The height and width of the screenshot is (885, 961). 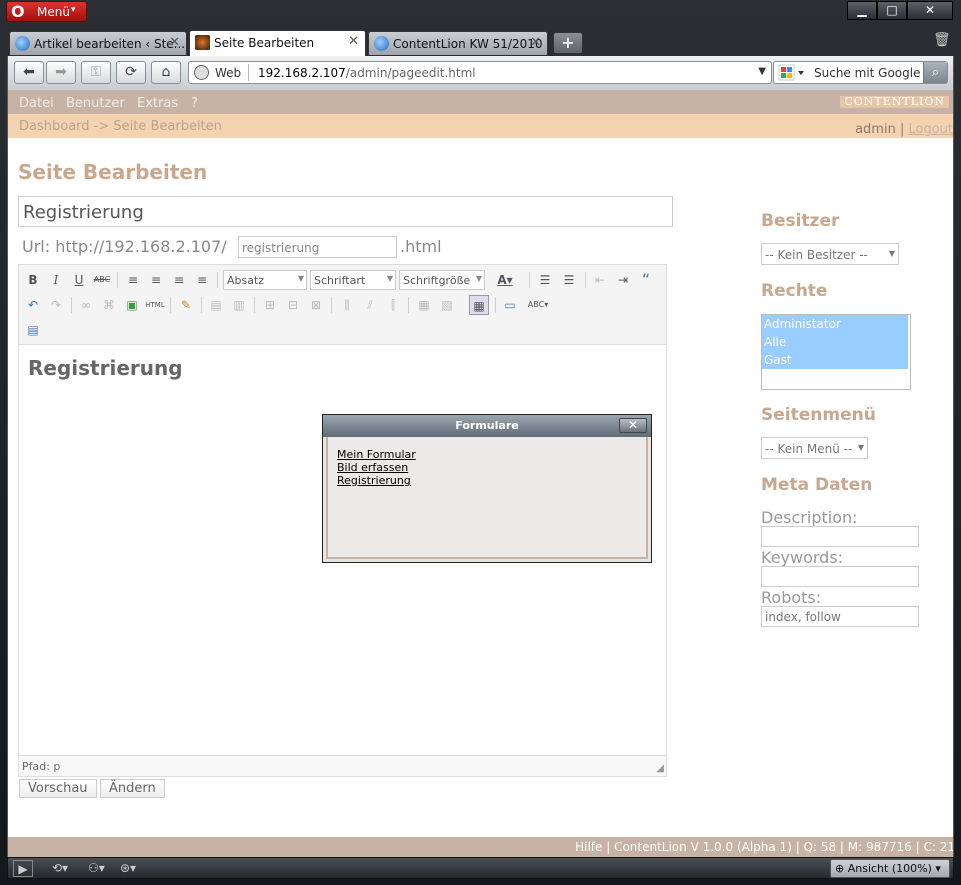 What do you see at coordinates (353, 280) in the screenshot?
I see `font-select: Schriftart ▼` at bounding box center [353, 280].